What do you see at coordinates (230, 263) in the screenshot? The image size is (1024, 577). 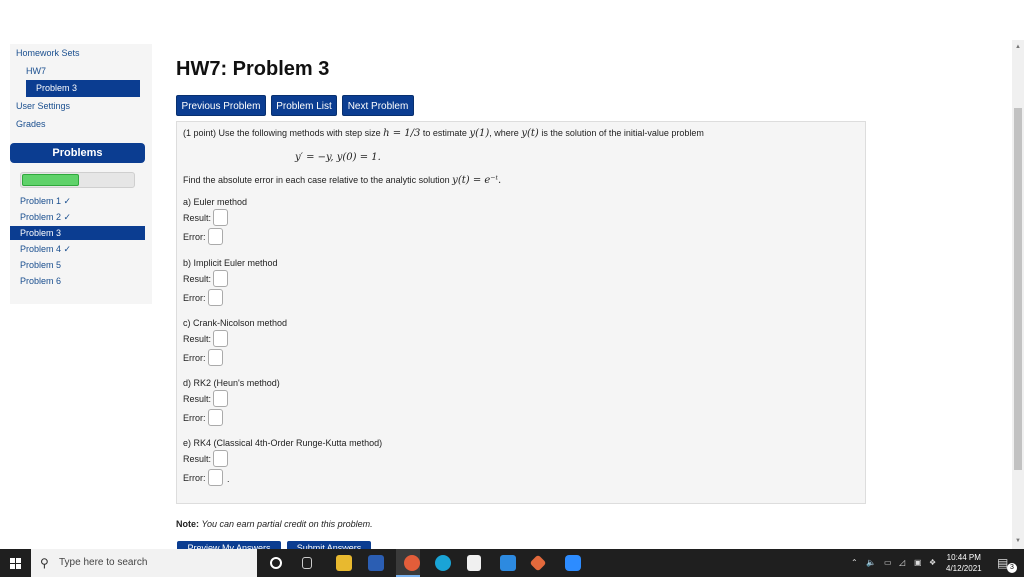 I see `part-title: b) Implicit Euler method` at bounding box center [230, 263].